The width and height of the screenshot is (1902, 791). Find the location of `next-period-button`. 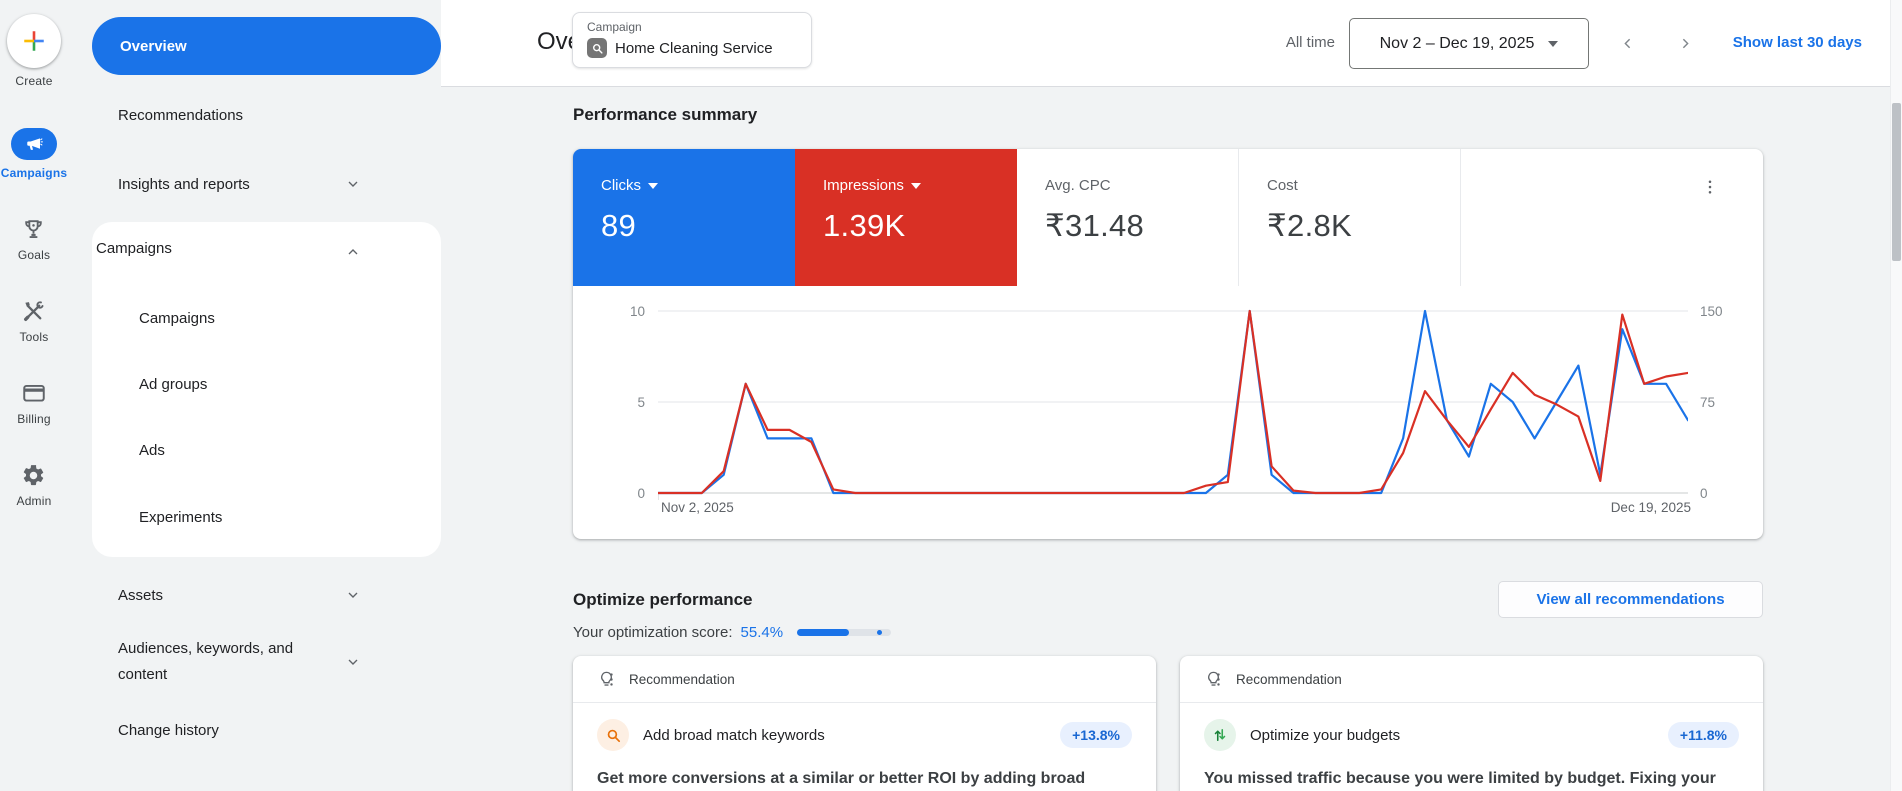

next-period-button is located at coordinates (1685, 43).